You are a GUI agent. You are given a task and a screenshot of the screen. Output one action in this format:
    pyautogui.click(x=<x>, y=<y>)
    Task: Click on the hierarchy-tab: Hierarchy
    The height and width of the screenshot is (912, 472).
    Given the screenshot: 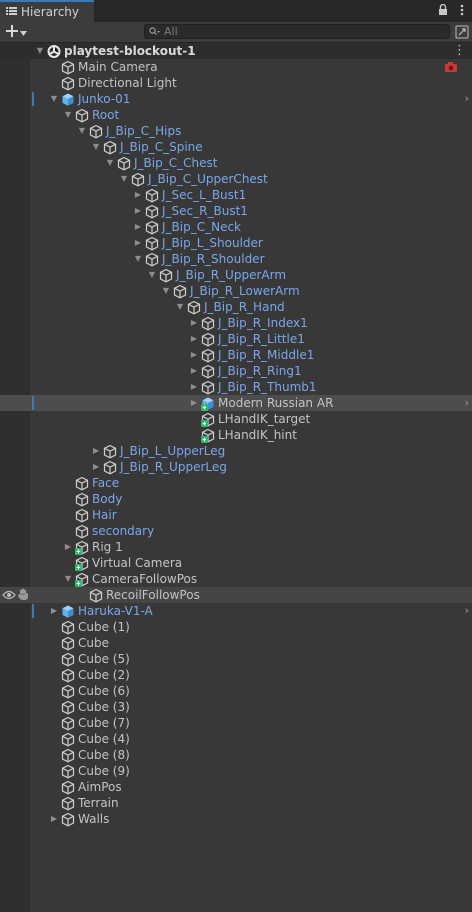 What is the action you would take?
    pyautogui.click(x=47, y=11)
    